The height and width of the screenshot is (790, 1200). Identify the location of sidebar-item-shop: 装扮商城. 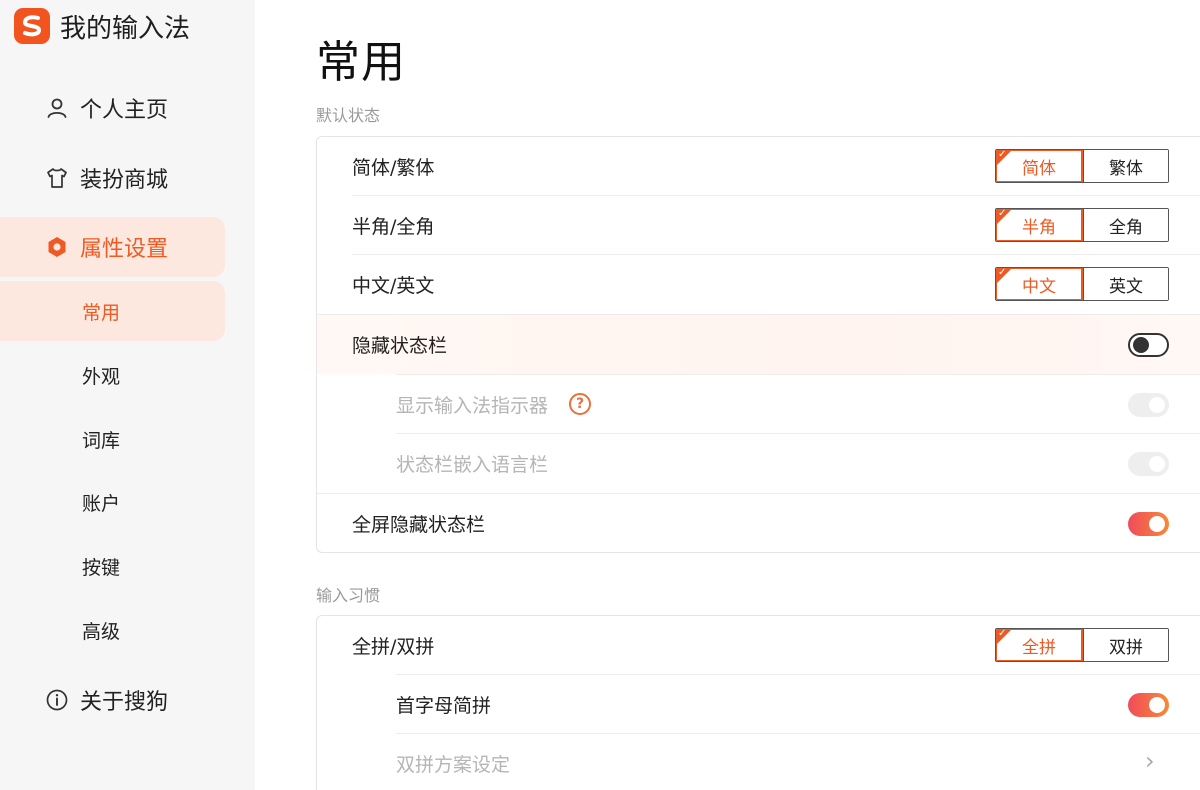
(112, 178).